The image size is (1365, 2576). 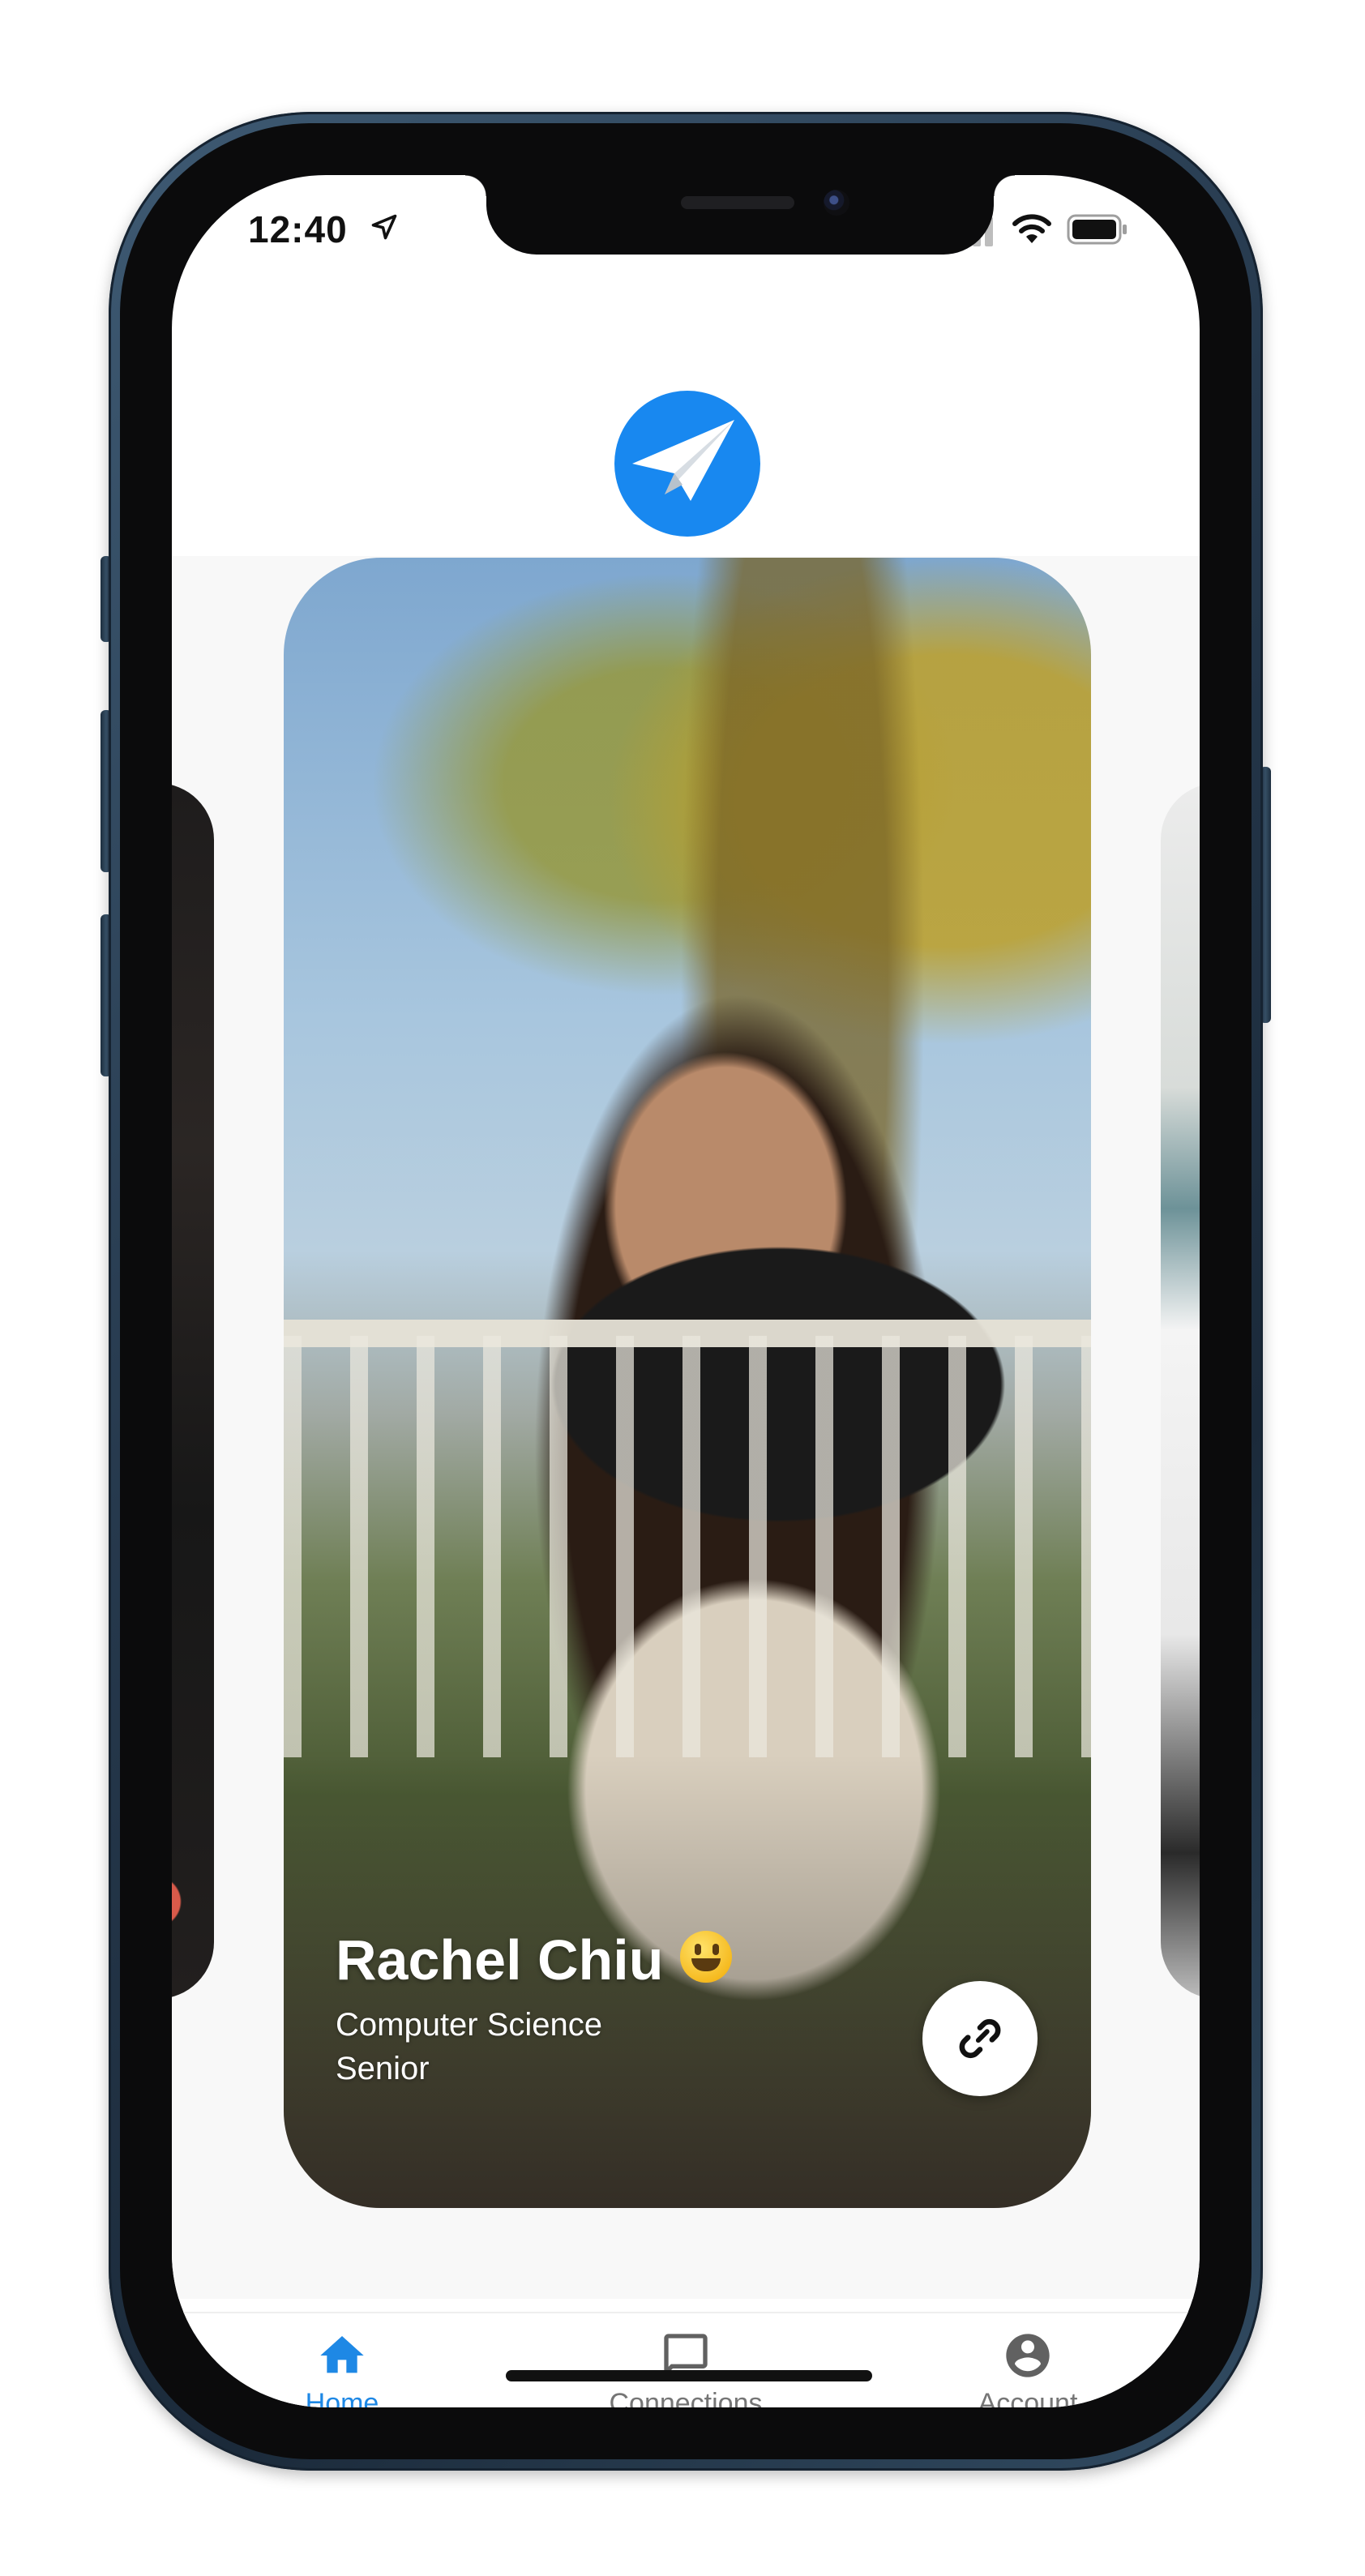 What do you see at coordinates (384, 227) in the screenshot?
I see `location-arrow-icon` at bounding box center [384, 227].